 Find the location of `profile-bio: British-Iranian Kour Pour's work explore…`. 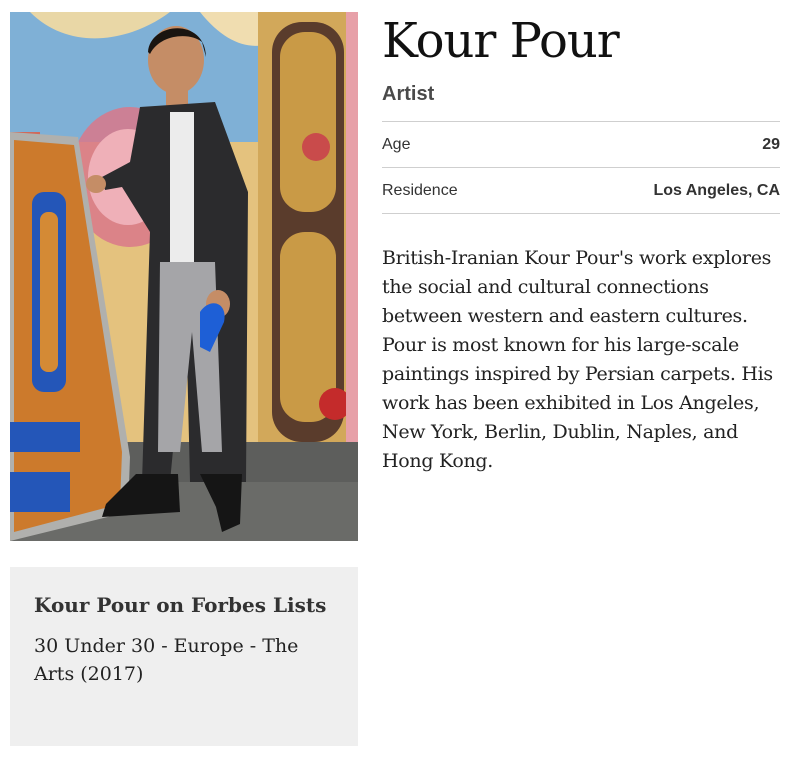

profile-bio: British-Iranian Kour Pour's work explore… is located at coordinates (577, 359).